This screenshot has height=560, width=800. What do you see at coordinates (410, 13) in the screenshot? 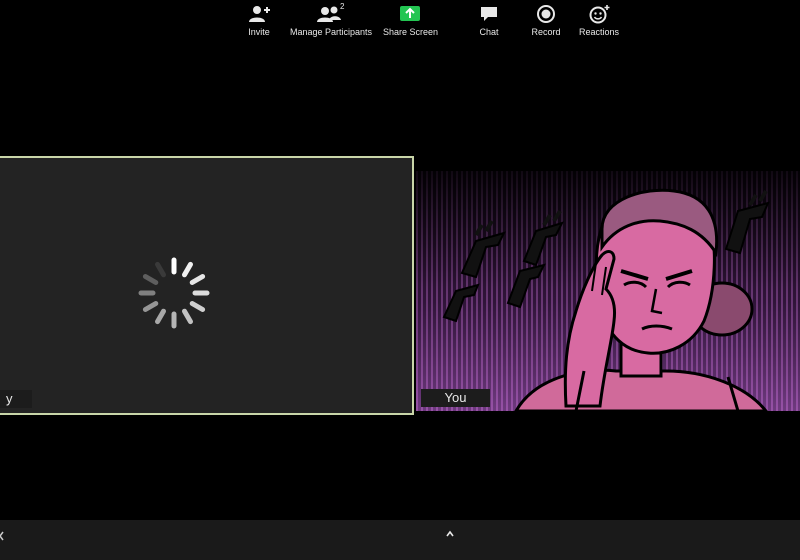
I see `share-screen-icon` at bounding box center [410, 13].